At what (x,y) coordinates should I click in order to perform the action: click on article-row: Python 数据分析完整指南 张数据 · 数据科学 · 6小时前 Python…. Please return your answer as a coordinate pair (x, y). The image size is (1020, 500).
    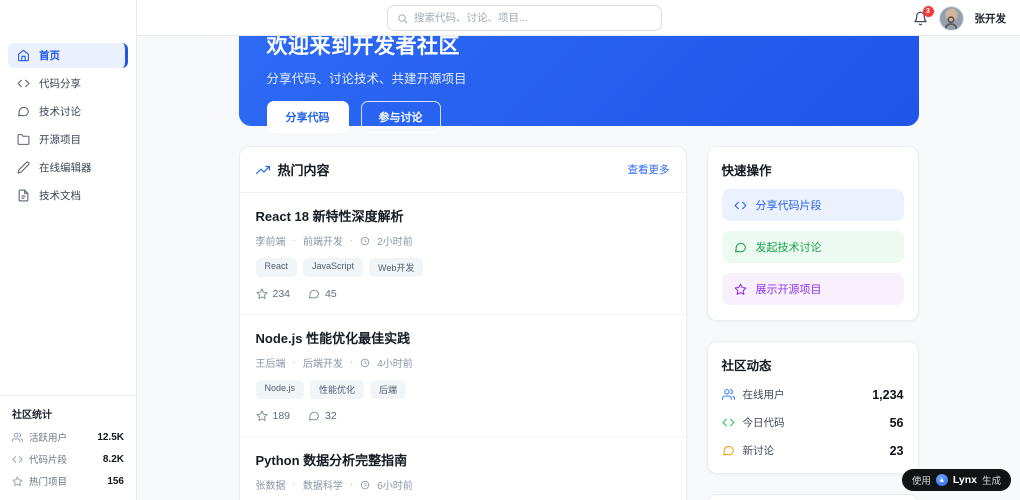
    Looking at the image, I should click on (463, 468).